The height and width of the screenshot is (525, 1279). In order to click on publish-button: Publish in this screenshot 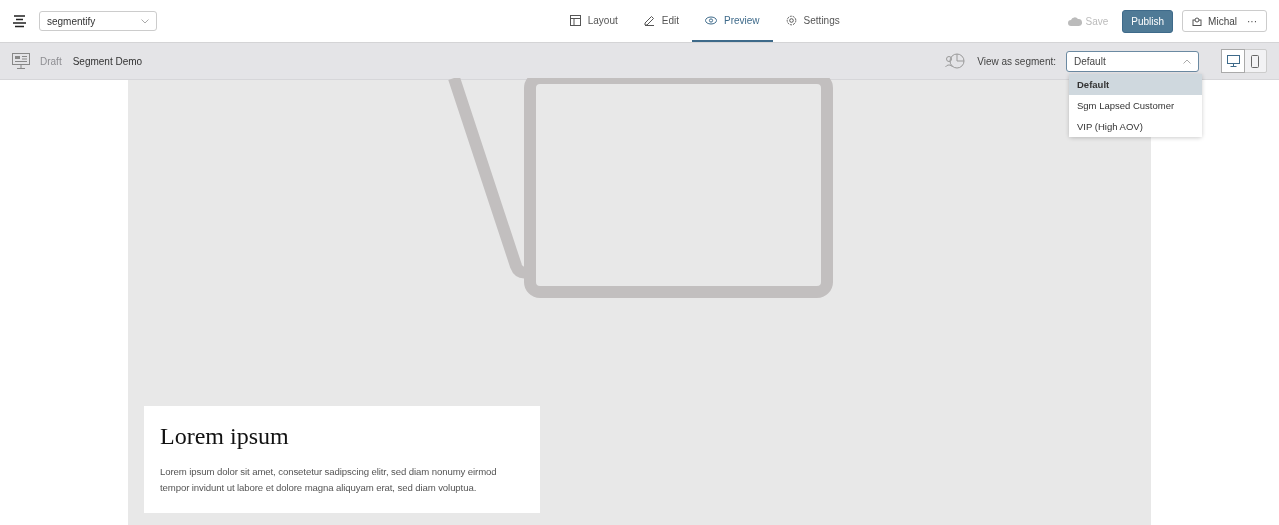, I will do `click(1148, 21)`.